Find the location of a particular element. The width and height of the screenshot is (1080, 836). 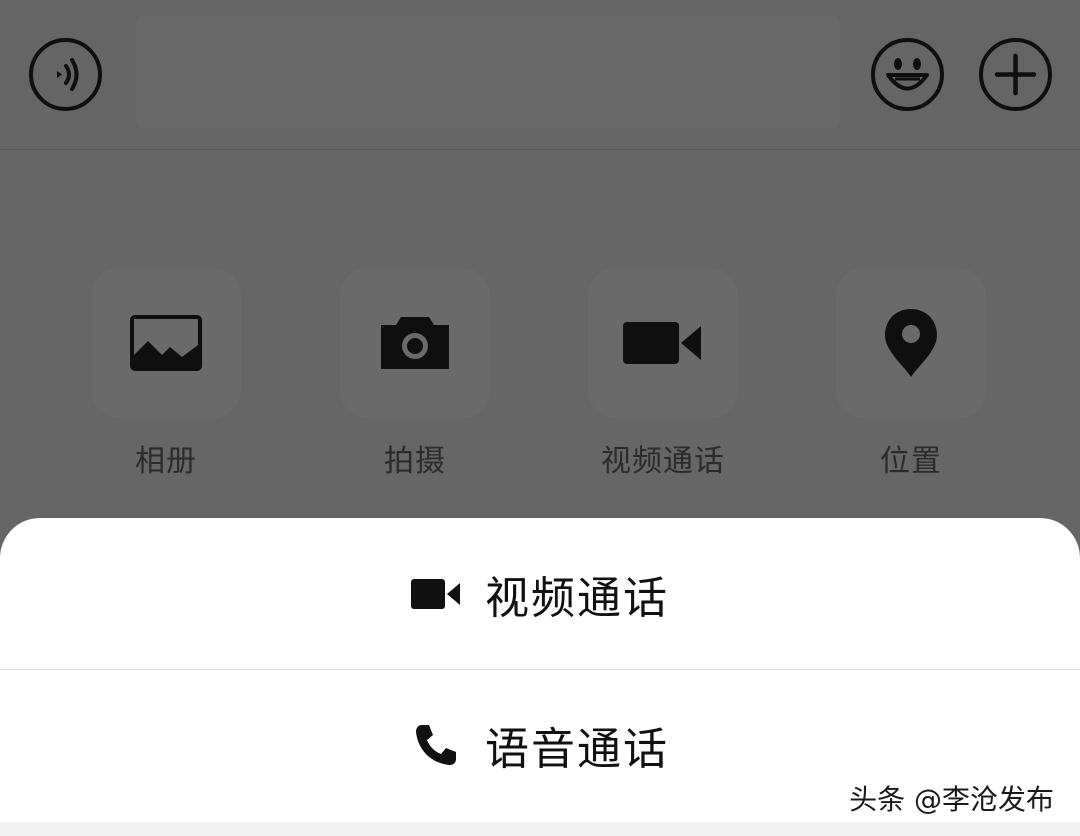

location-pin-icon is located at coordinates (911, 343).